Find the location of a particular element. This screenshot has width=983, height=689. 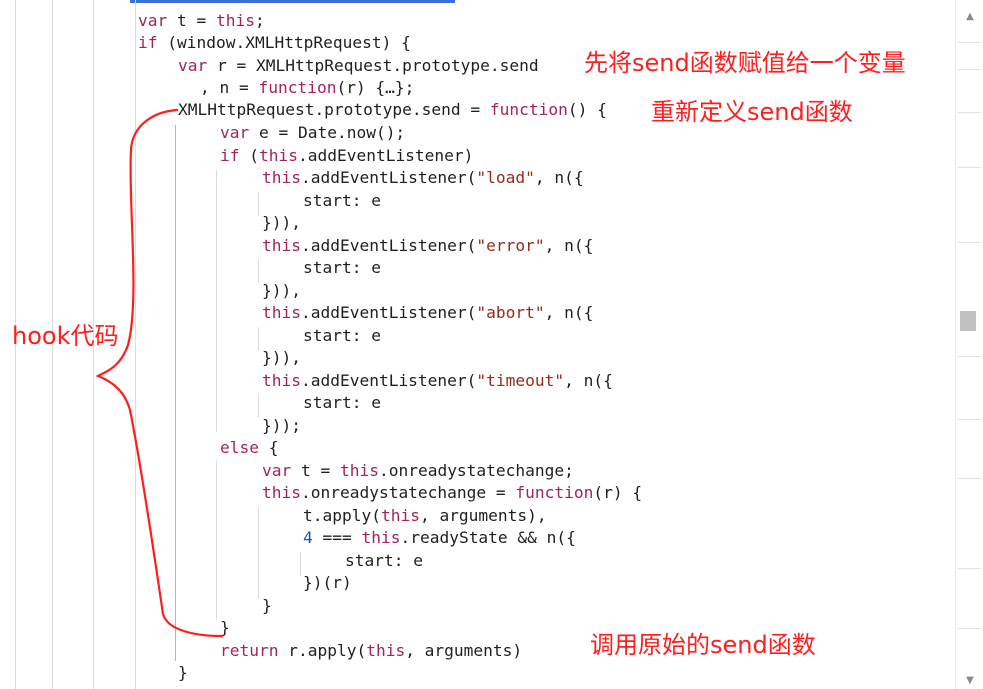

code-line: var r = XMLHttpRequest.prototype.send is located at coordinates (358, 66).